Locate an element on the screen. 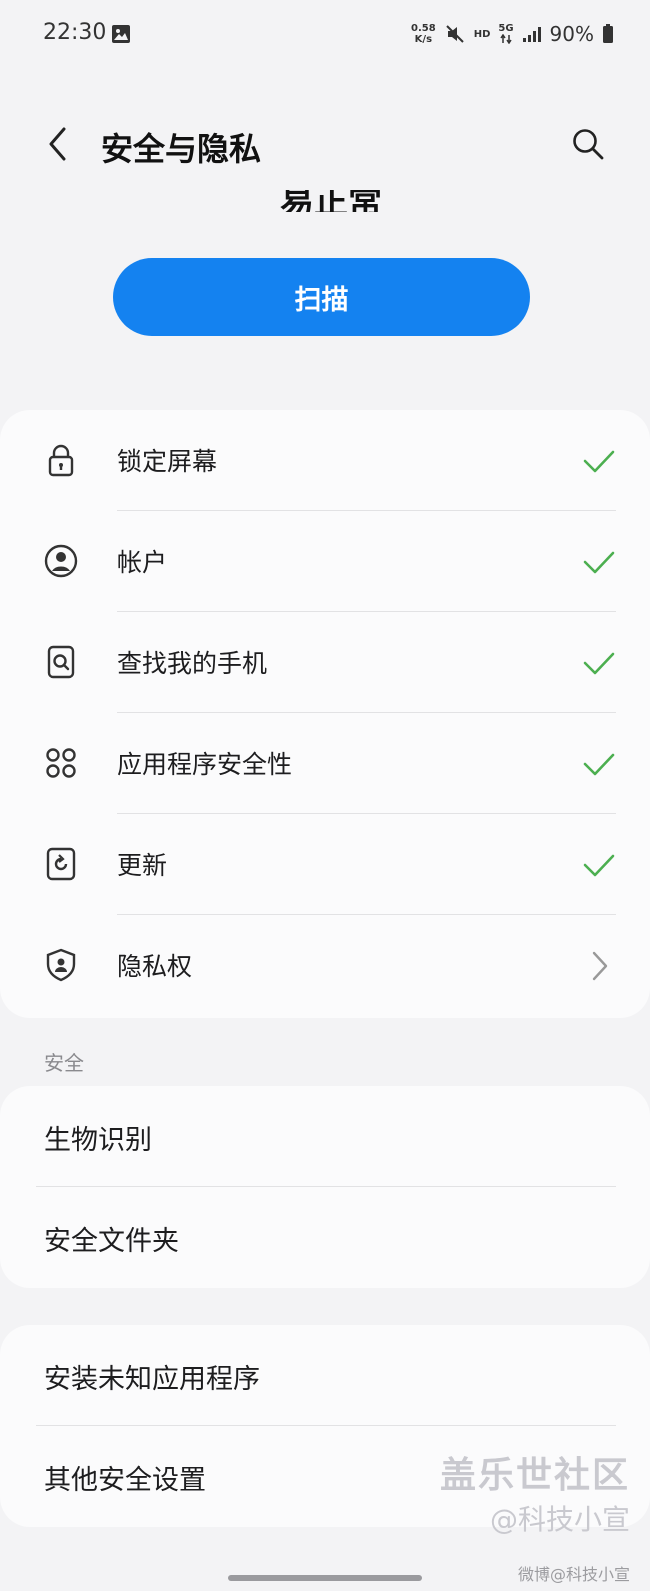  network-indicator: 5G is located at coordinates (506, 33).